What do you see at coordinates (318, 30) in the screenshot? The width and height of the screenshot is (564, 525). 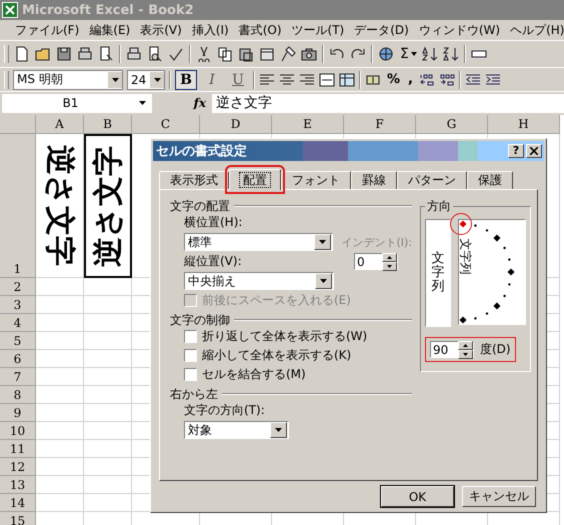 I see `menu-item: ツール(T)` at bounding box center [318, 30].